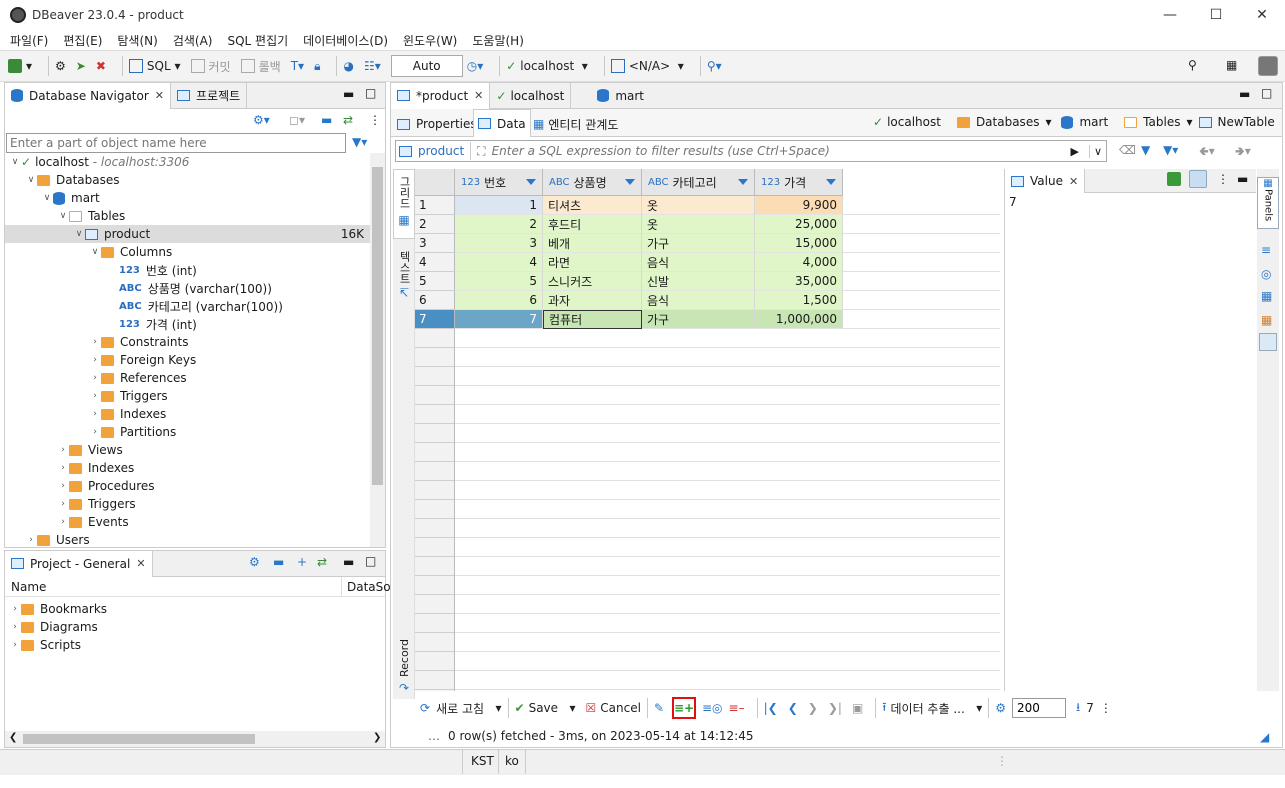  I want to click on table-cell: 과자, so click(592, 300).